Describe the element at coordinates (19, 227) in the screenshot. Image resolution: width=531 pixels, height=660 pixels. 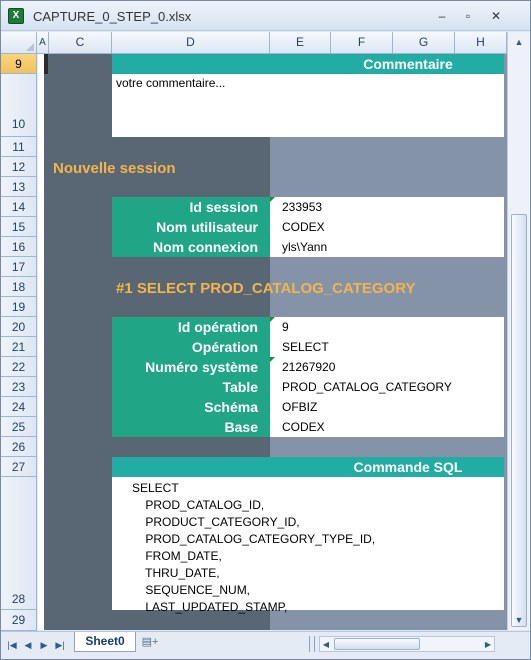
I see `row-header-15: 15` at that location.